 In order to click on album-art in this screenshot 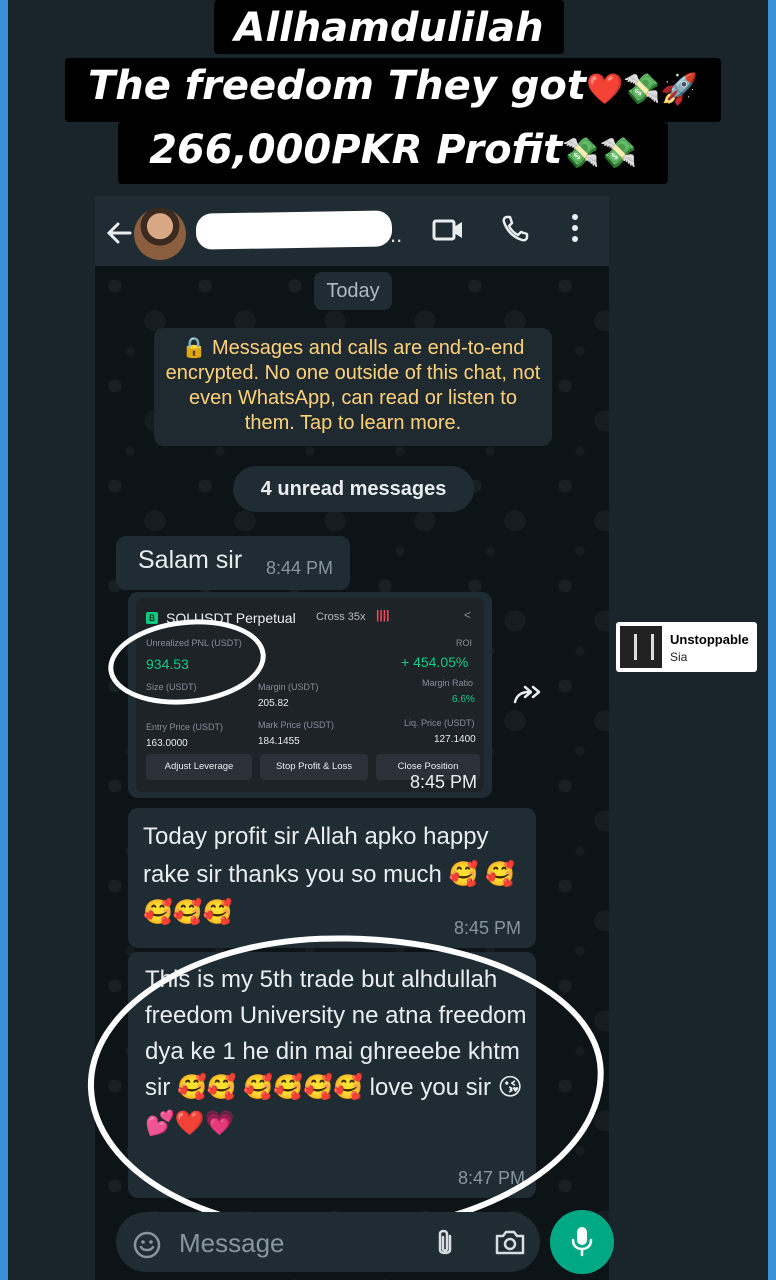, I will do `click(641, 647)`.